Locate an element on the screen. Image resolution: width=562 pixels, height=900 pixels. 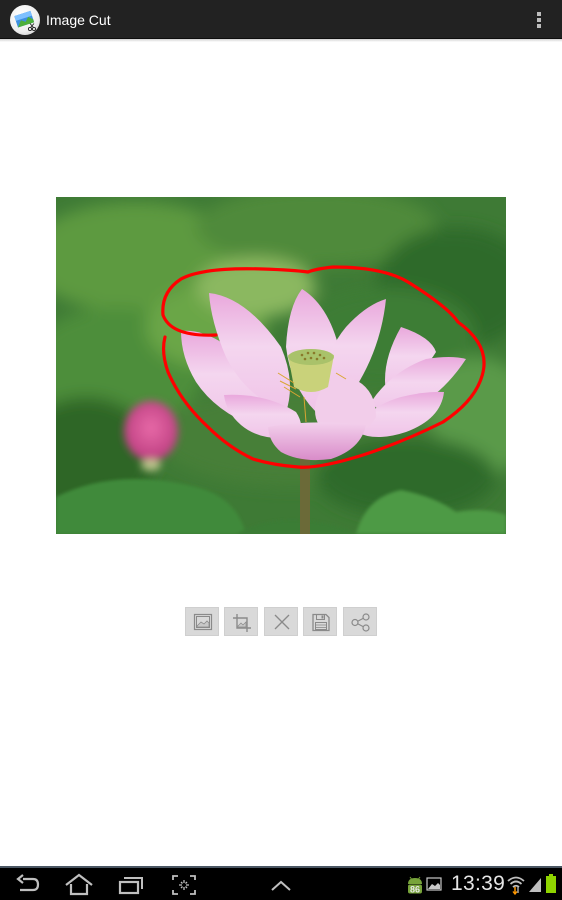
overflow-menu-button is located at coordinates (539, 20).